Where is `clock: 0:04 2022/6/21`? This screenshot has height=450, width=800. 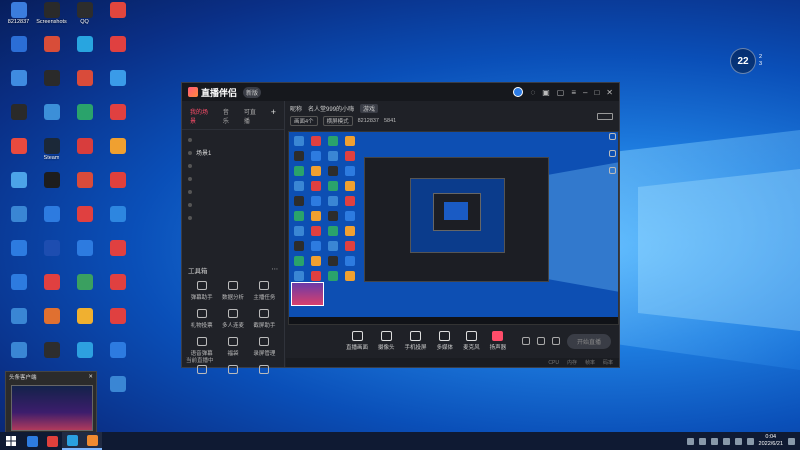
clock: 0:04 2022/6/21 is located at coordinates (771, 441).